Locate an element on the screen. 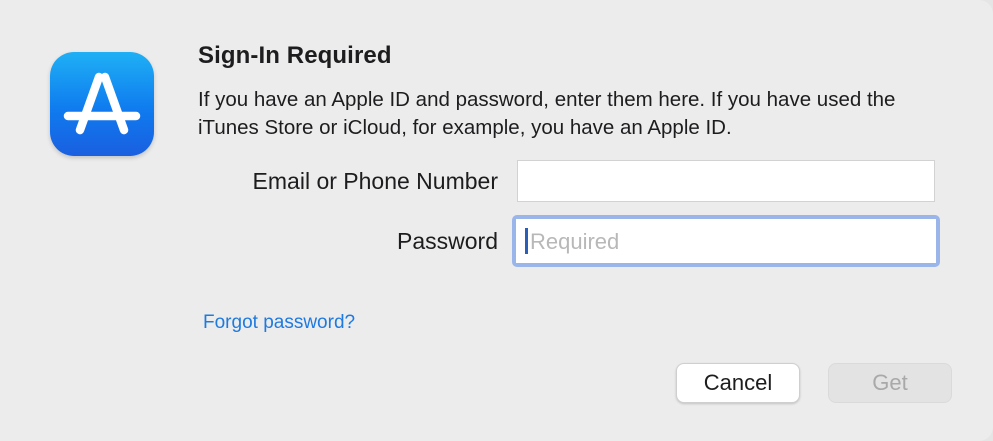 Image resolution: width=993 pixels, height=441 pixels. password-placeholder: Required is located at coordinates (575, 241).